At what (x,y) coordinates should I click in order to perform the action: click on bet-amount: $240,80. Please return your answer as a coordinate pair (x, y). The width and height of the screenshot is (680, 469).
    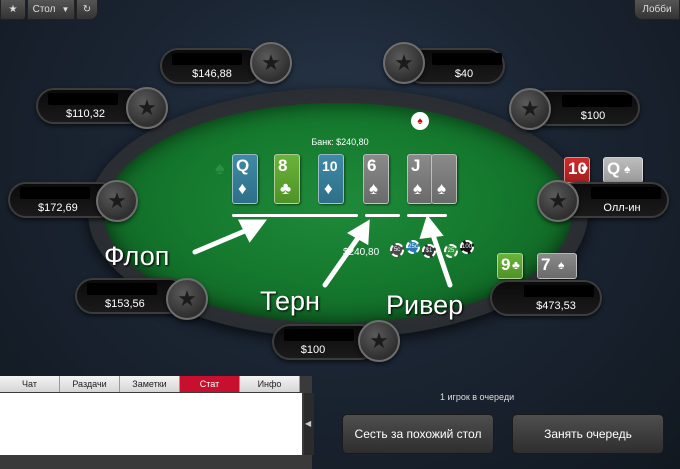
    Looking at the image, I should click on (361, 252).